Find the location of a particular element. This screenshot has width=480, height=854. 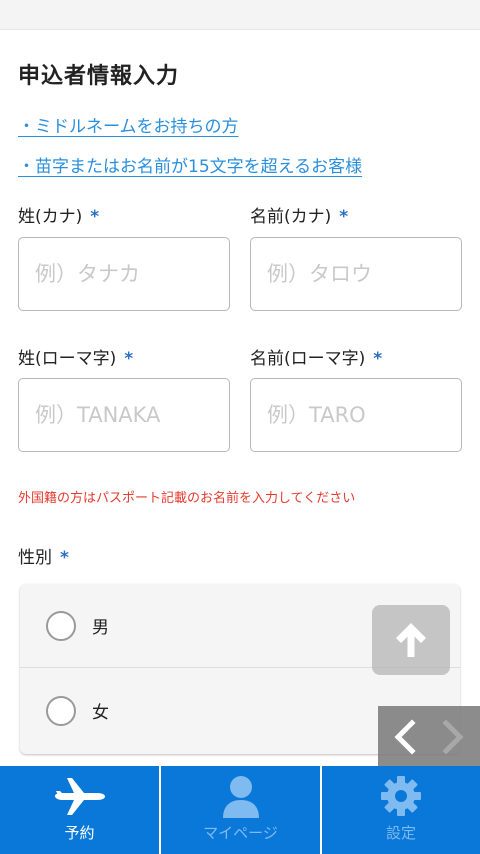

chevron-right-icon is located at coordinates (453, 737).